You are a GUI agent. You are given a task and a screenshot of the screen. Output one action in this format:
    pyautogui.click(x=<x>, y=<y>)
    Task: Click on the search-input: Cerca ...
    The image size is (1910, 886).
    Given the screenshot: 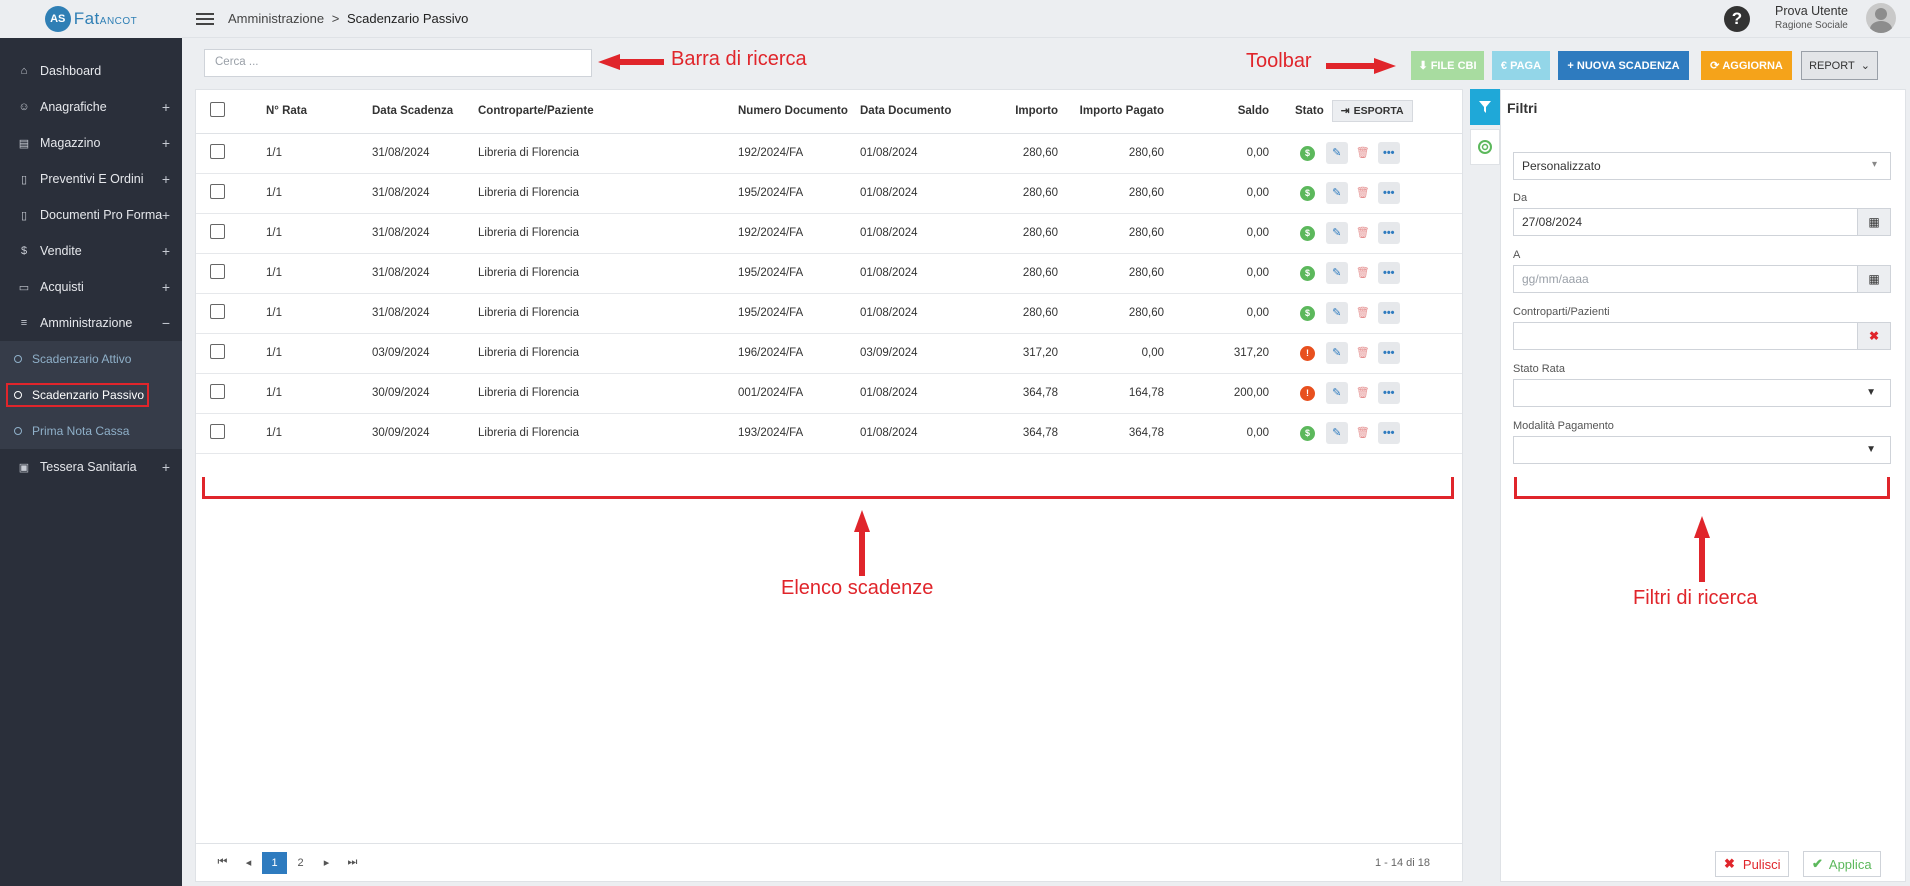 What is the action you would take?
    pyautogui.click(x=398, y=63)
    